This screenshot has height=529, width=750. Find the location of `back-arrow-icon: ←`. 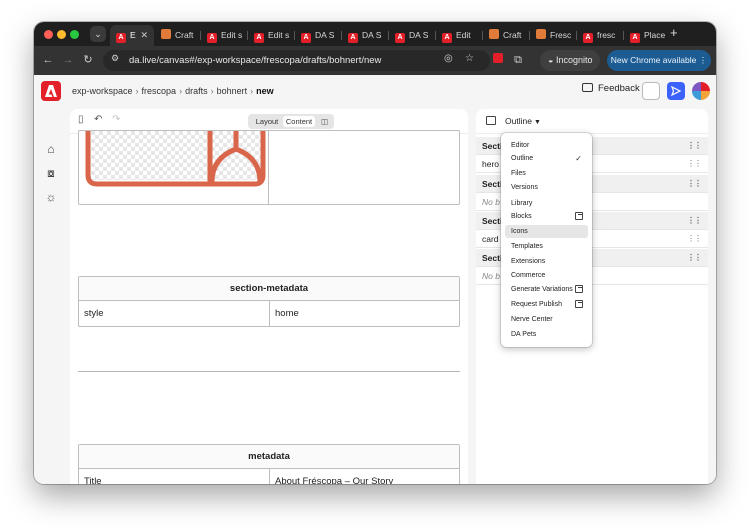

back-arrow-icon: ← is located at coordinates (48, 60).